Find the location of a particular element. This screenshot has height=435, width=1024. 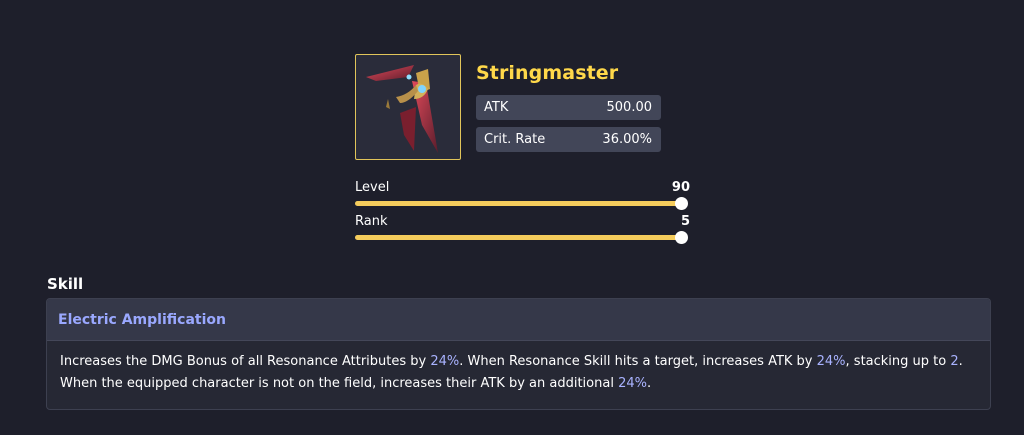

rank-slider is located at coordinates (521, 237).